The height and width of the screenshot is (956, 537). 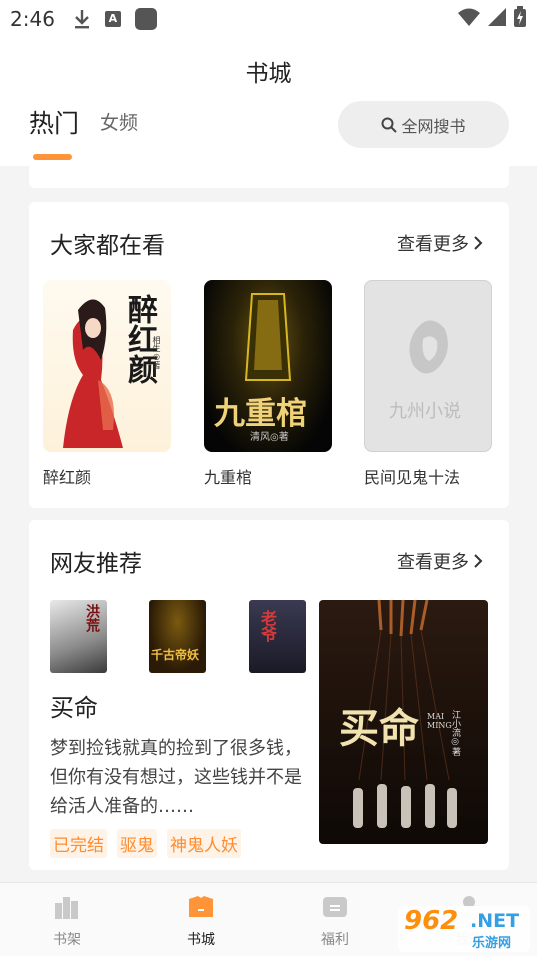 I want to click on active-tab-indicator, so click(x=52, y=157).